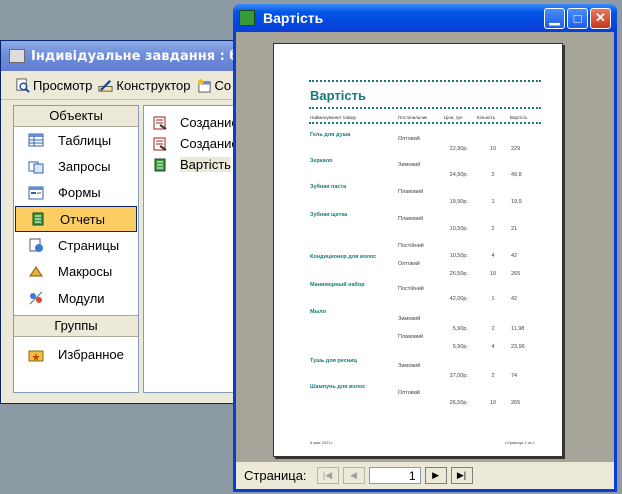 Image resolution: width=622 pixels, height=494 pixels. Describe the element at coordinates (333, 117) in the screenshot. I see `column-header-product: Найменування товару` at that location.